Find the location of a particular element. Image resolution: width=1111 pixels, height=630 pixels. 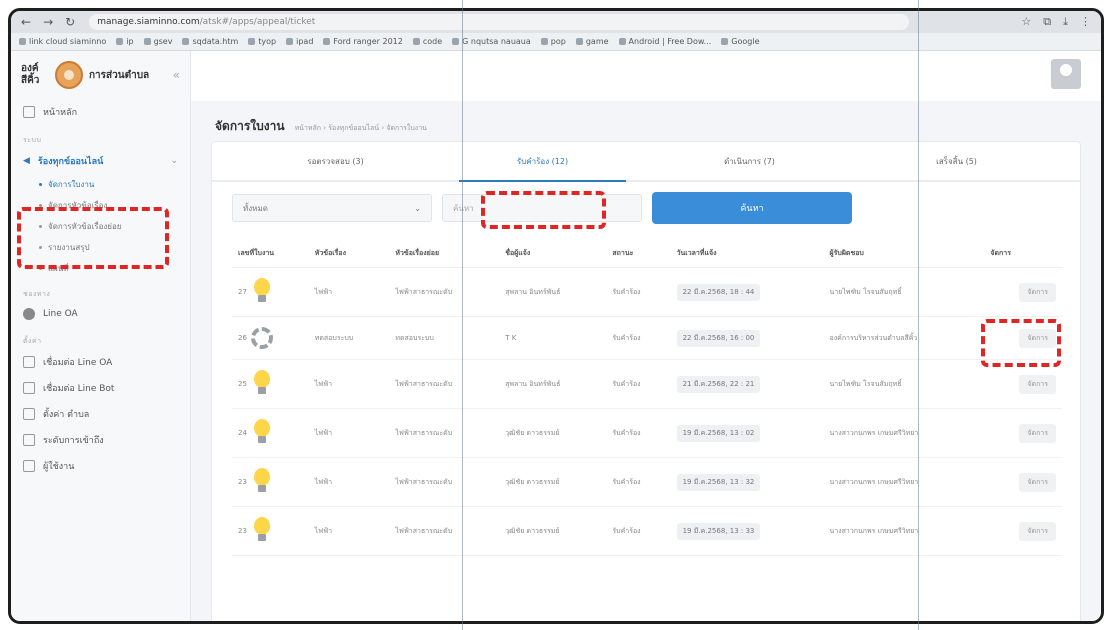

section-label: ช่องทาง is located at coordinates (37, 294).